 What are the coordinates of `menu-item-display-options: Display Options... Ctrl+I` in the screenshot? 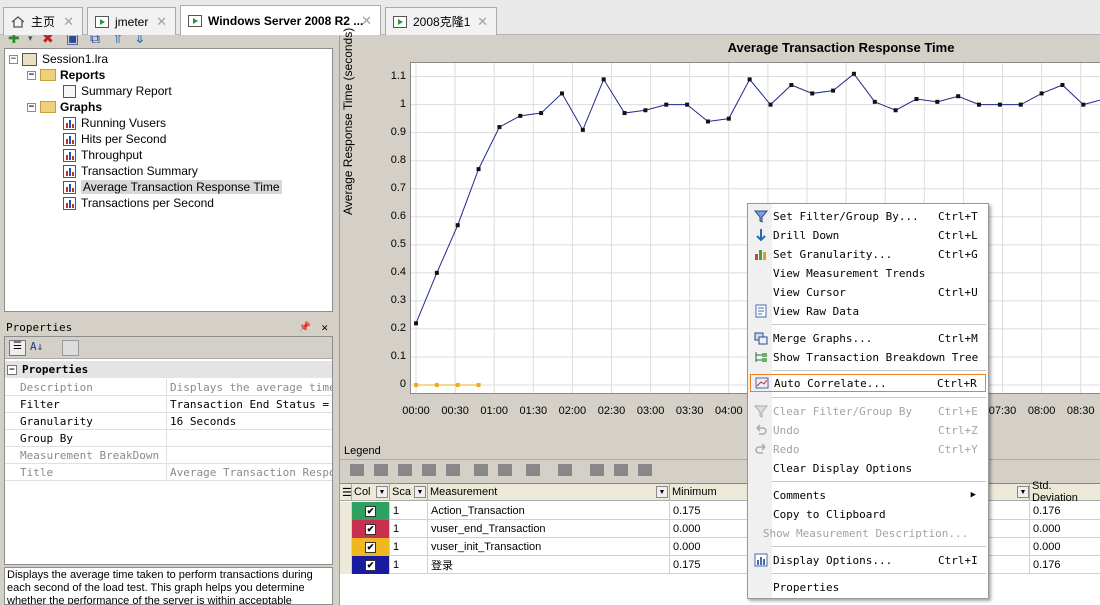 It's located at (868, 560).